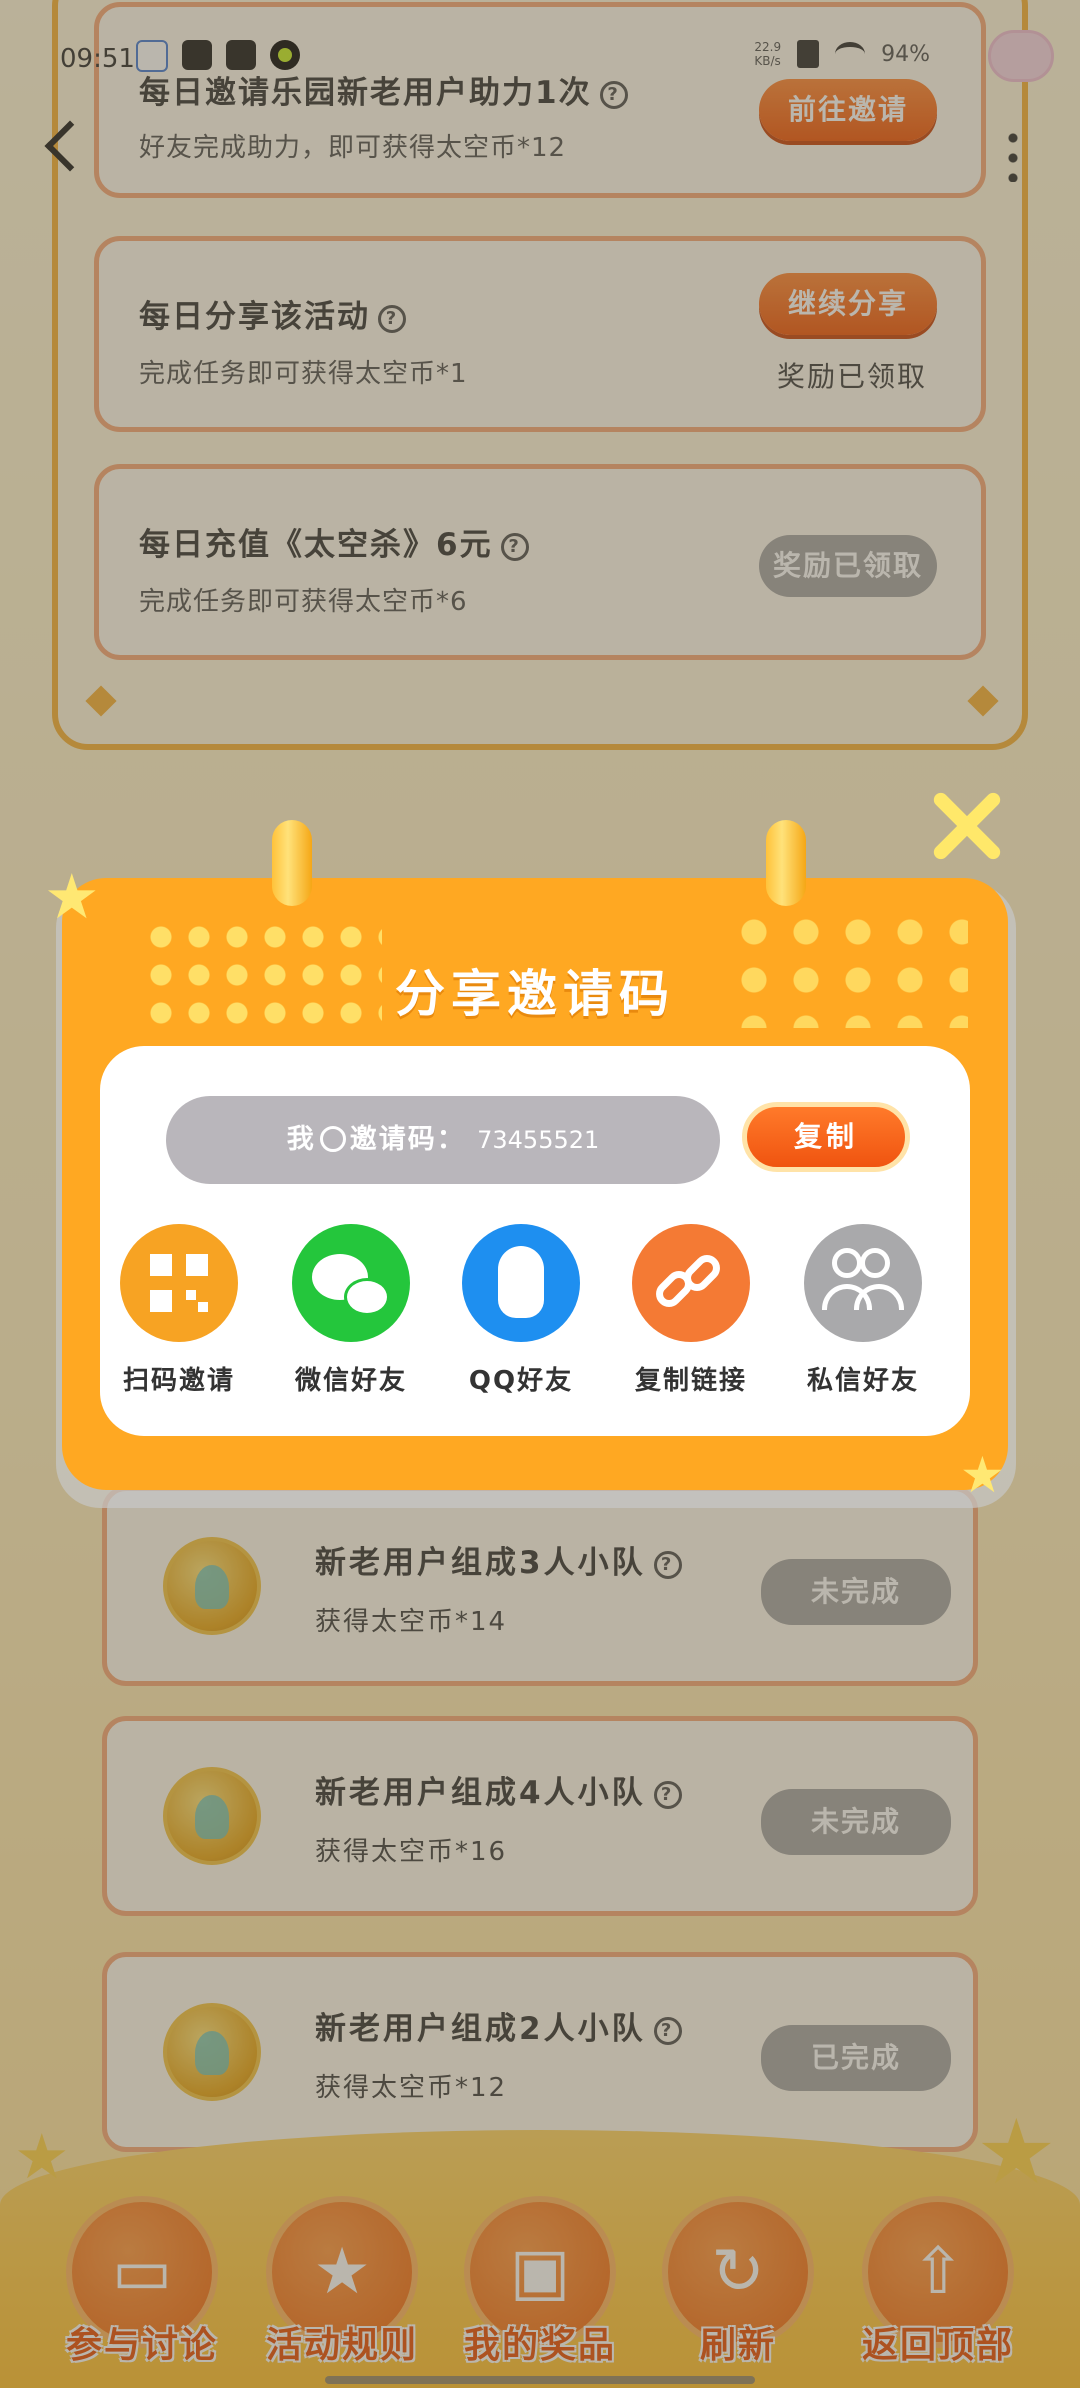 The width and height of the screenshot is (1080, 2388). I want to click on share-label: 微信好友, so click(350, 1381).